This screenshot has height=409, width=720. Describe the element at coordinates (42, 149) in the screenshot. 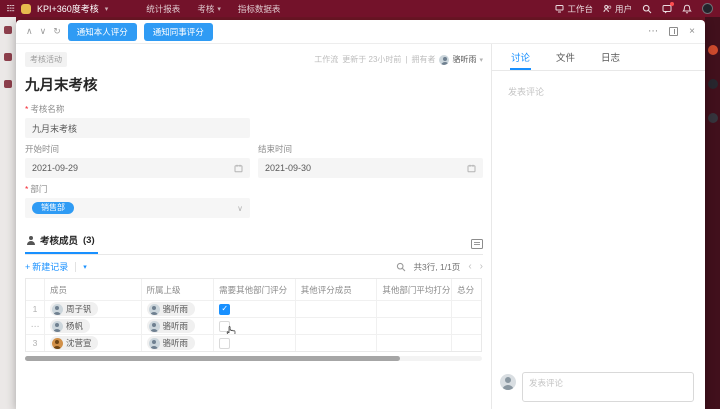

I see `field-label-start: 开始时间` at that location.